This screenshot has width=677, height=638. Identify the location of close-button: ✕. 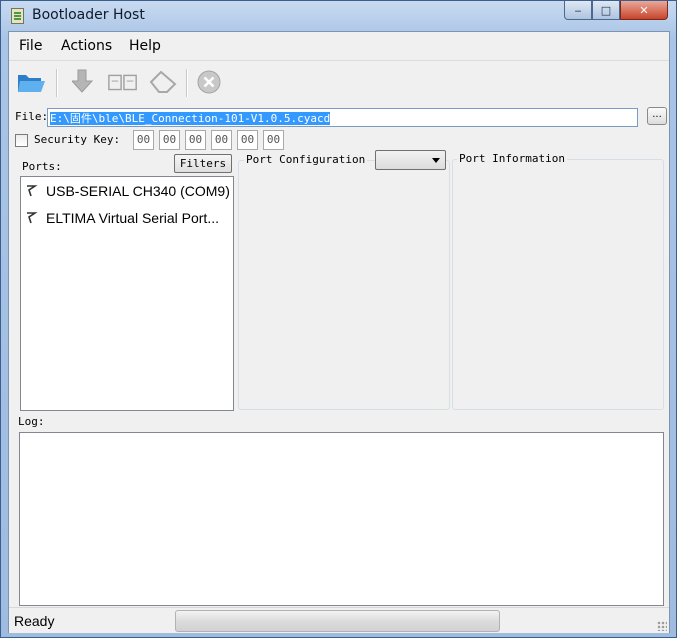
(644, 10).